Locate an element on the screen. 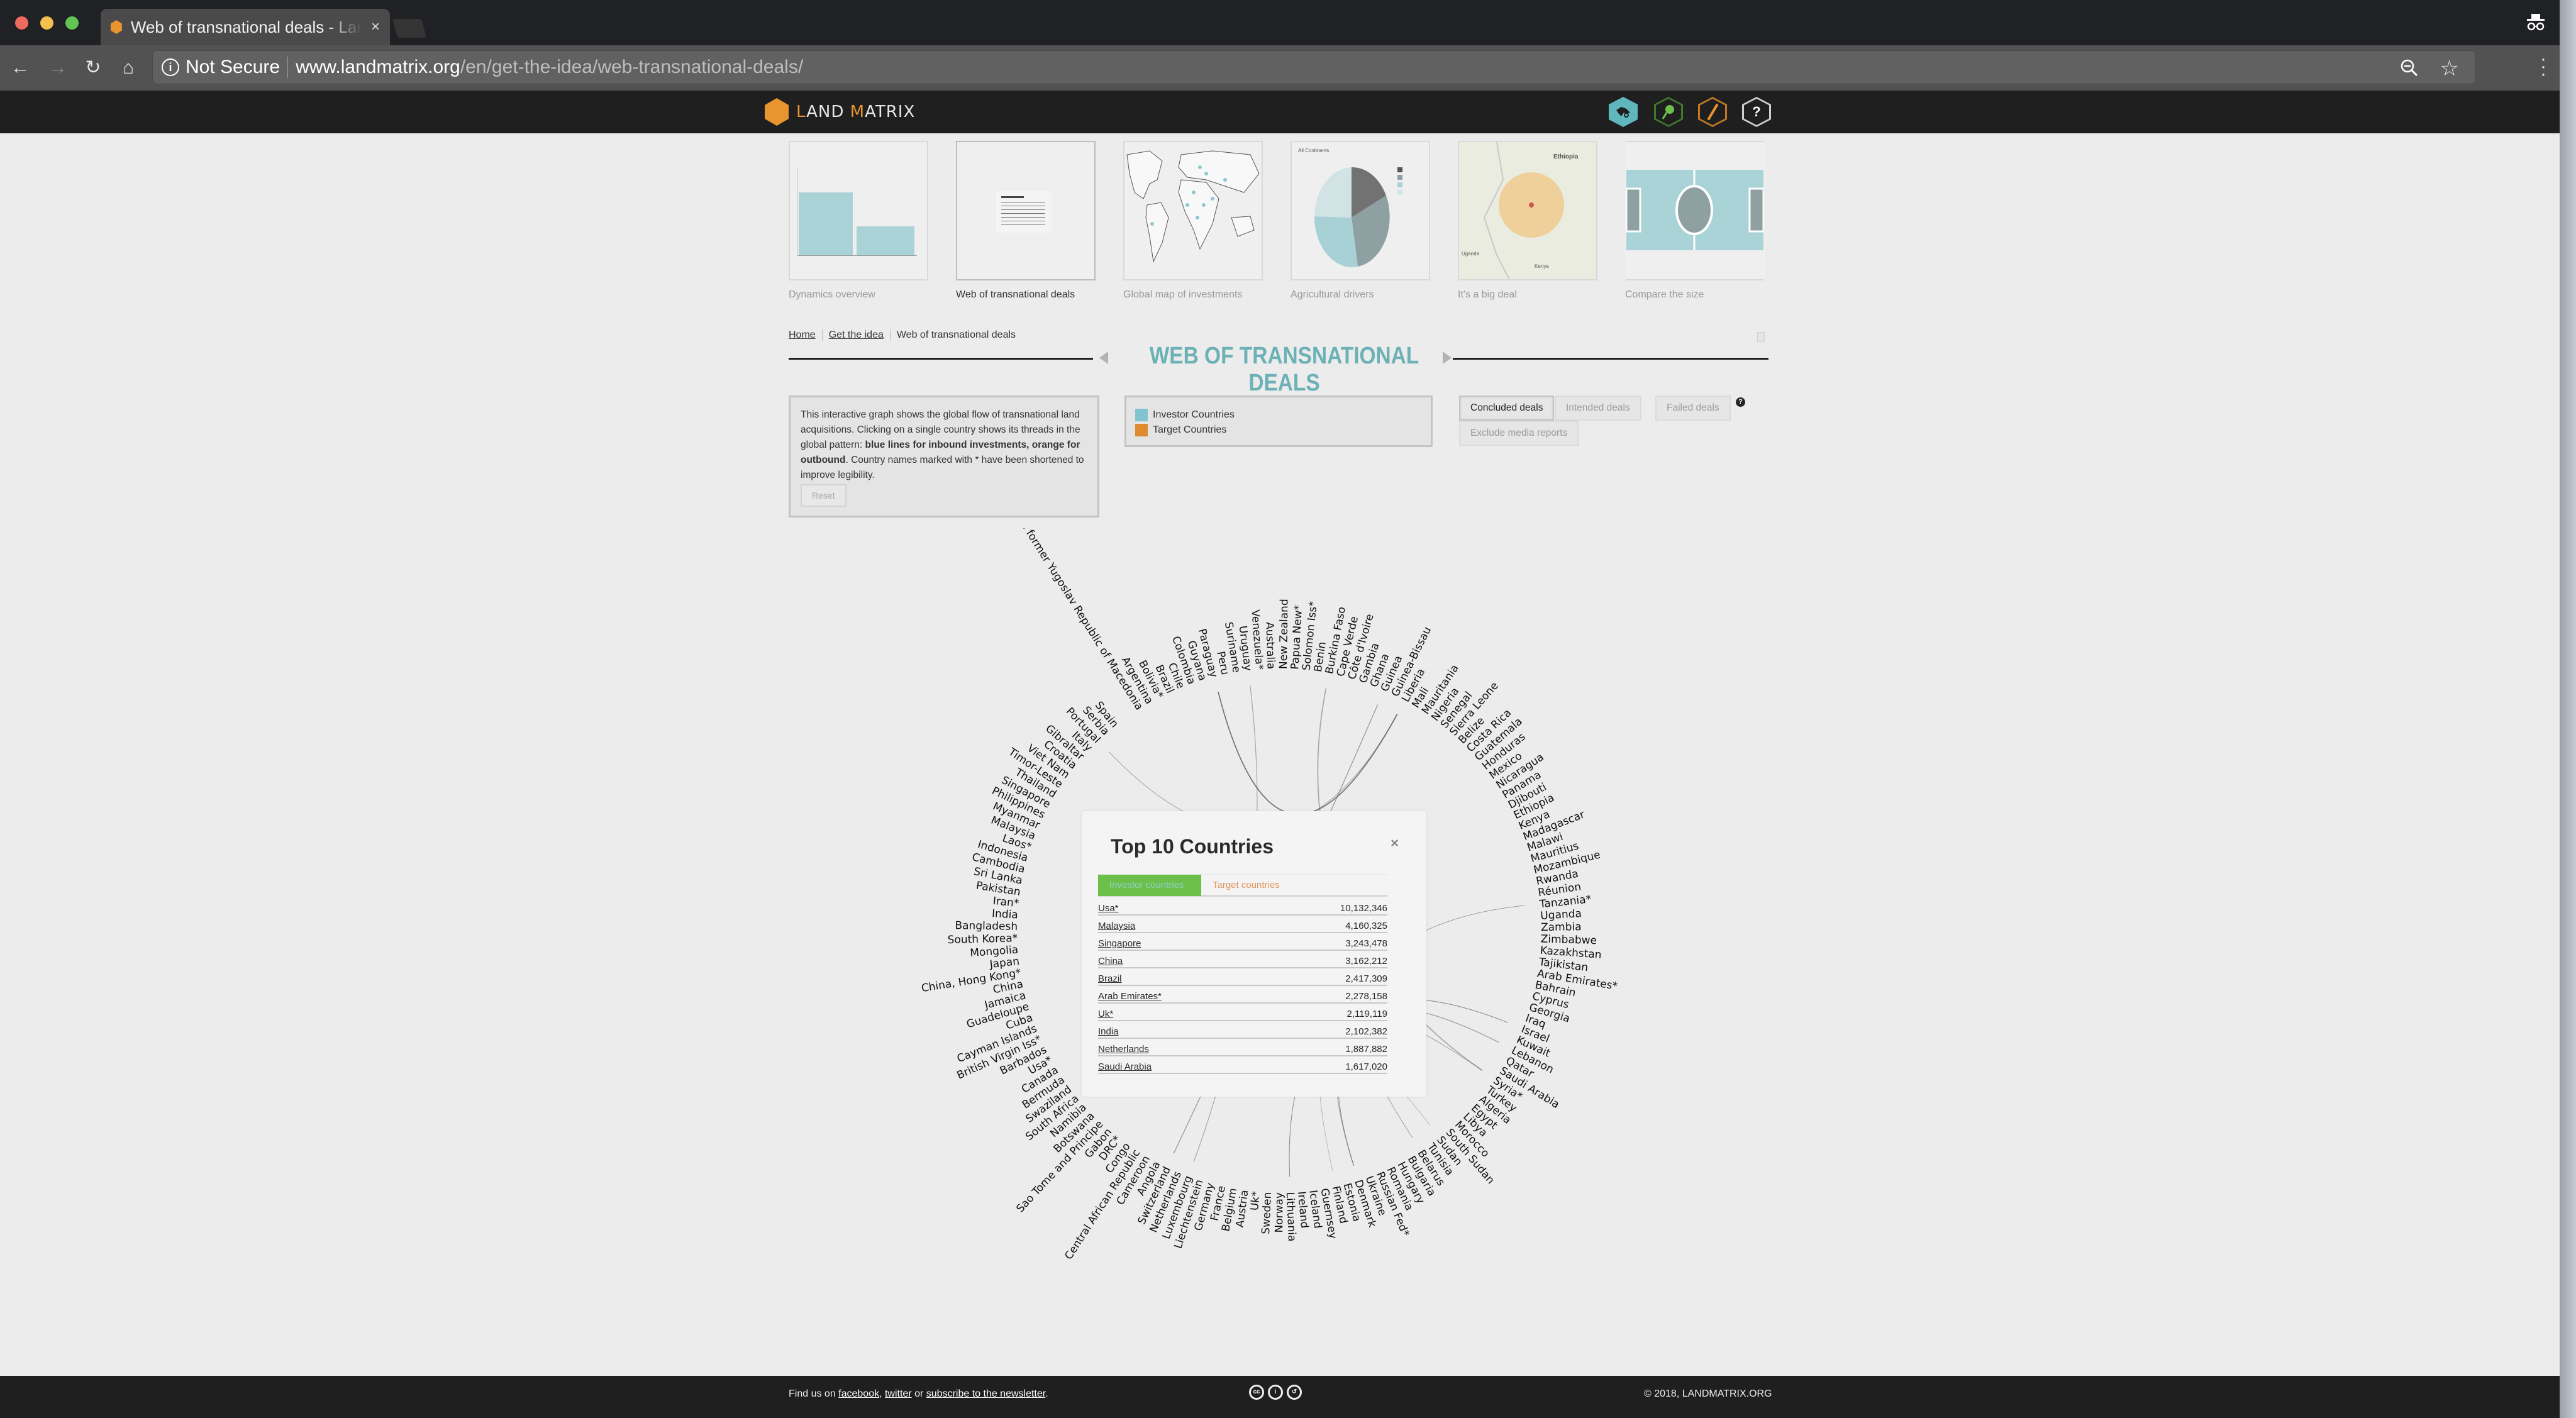  reload-icon: ↻ is located at coordinates (93, 68).